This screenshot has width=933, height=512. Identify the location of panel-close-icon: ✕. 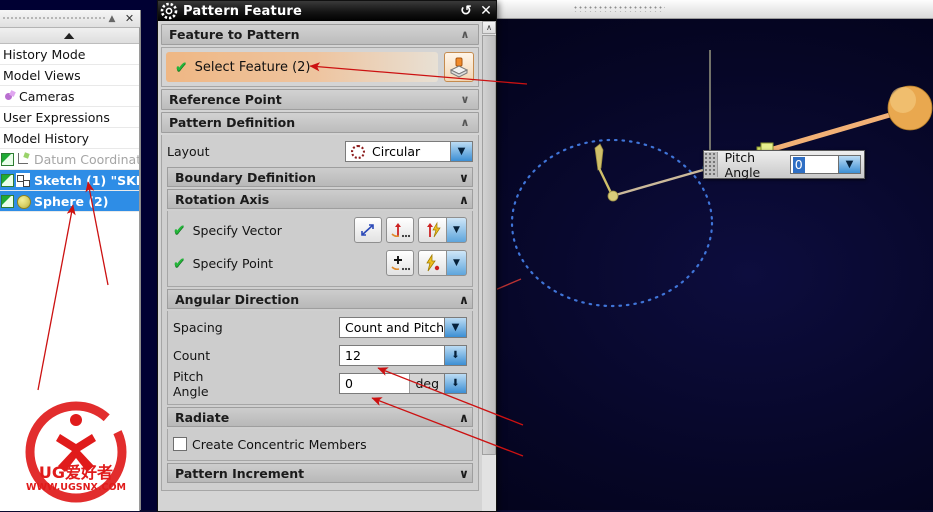
(129, 18).